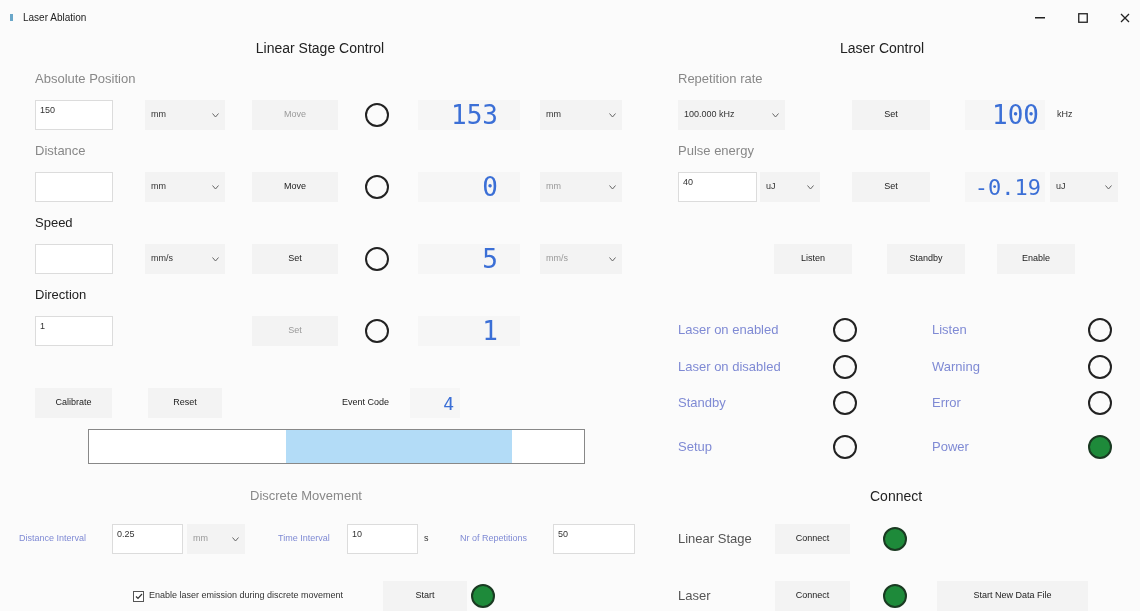 This screenshot has height=611, width=1140. Describe the element at coordinates (1083, 17) in the screenshot. I see `maximize-icon` at that location.